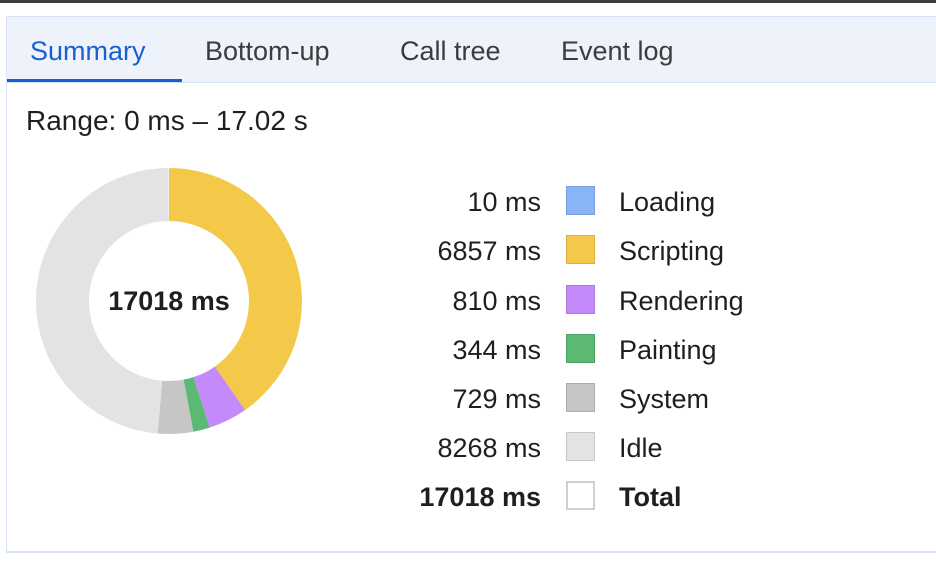  I want to click on legend-swatch-painting, so click(580, 348).